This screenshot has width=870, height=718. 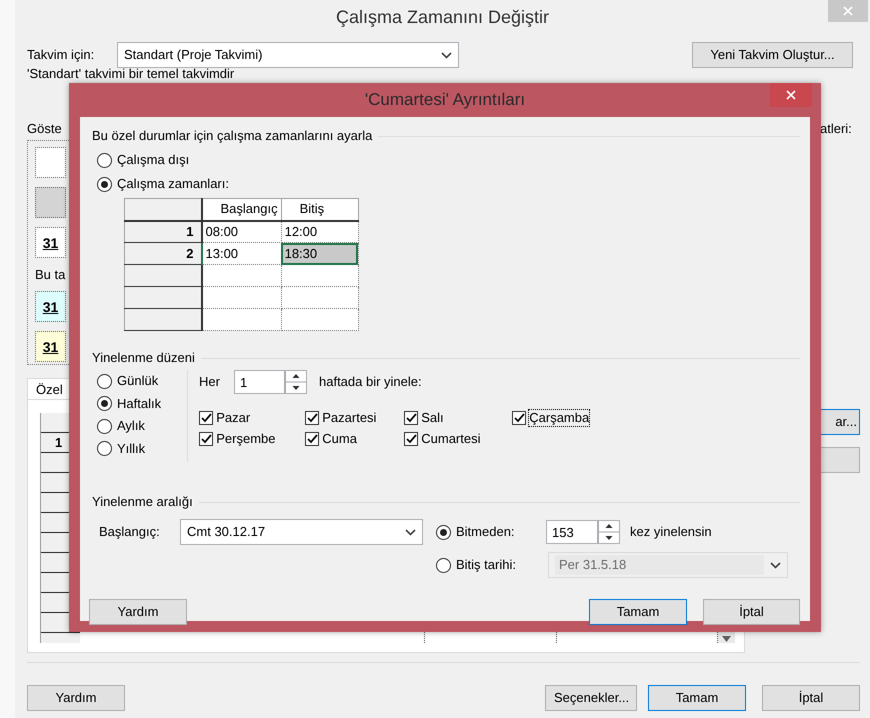 What do you see at coordinates (246, 439) in the screenshot?
I see `checkbox-label: Perşembe` at bounding box center [246, 439].